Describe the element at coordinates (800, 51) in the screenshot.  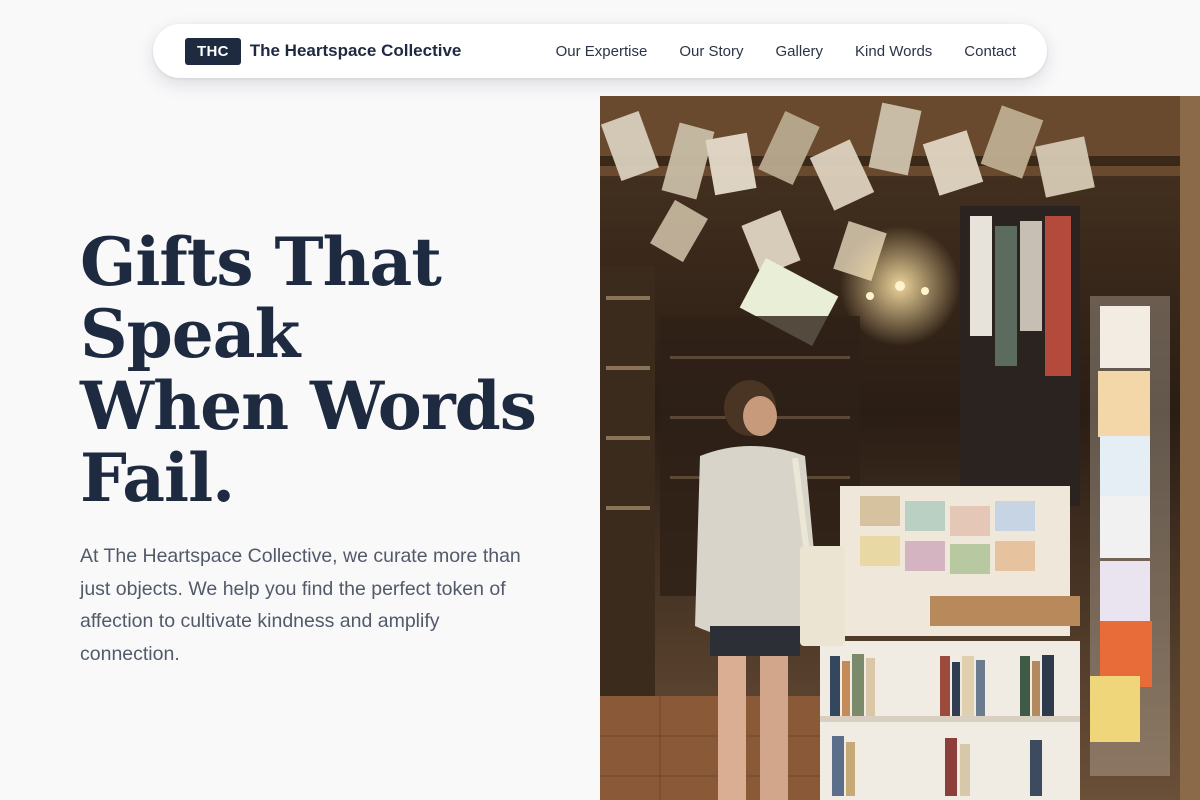
I see `nav-link-gallery: Gallery` at that location.